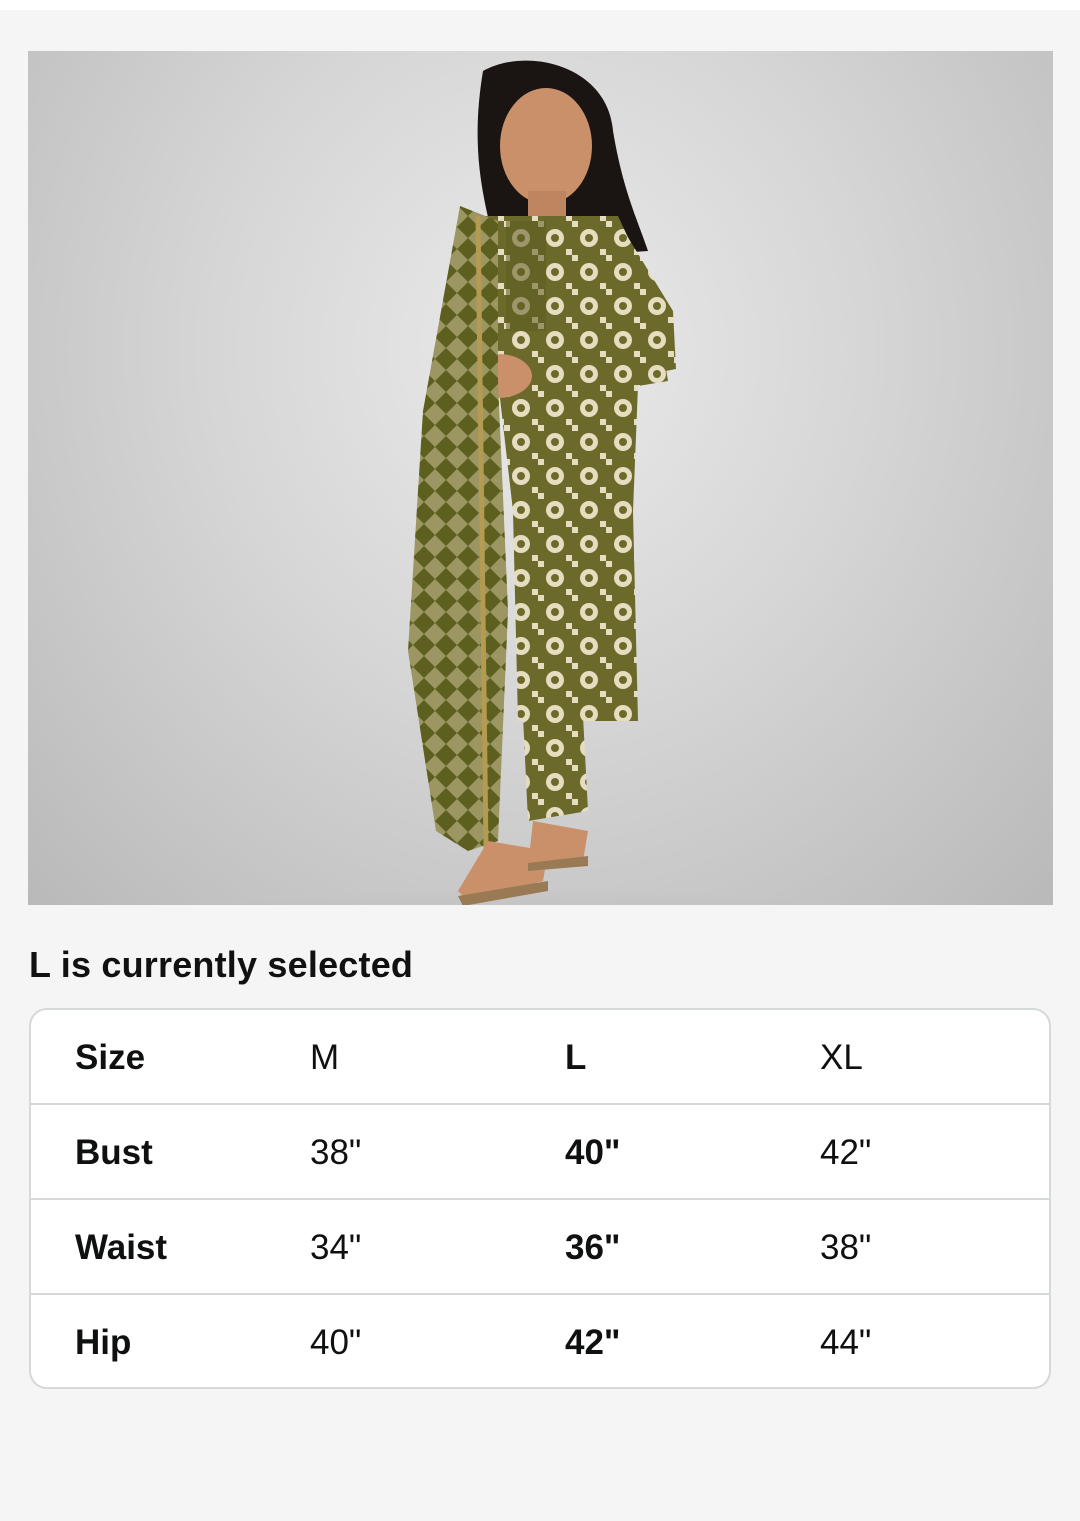 The image size is (1080, 1521). What do you see at coordinates (841, 1057) in the screenshot?
I see `size-xl-header: XL` at bounding box center [841, 1057].